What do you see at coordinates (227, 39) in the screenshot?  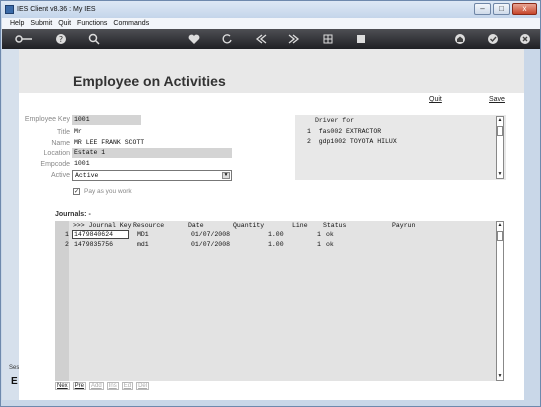 I see `refresh-icon` at bounding box center [227, 39].